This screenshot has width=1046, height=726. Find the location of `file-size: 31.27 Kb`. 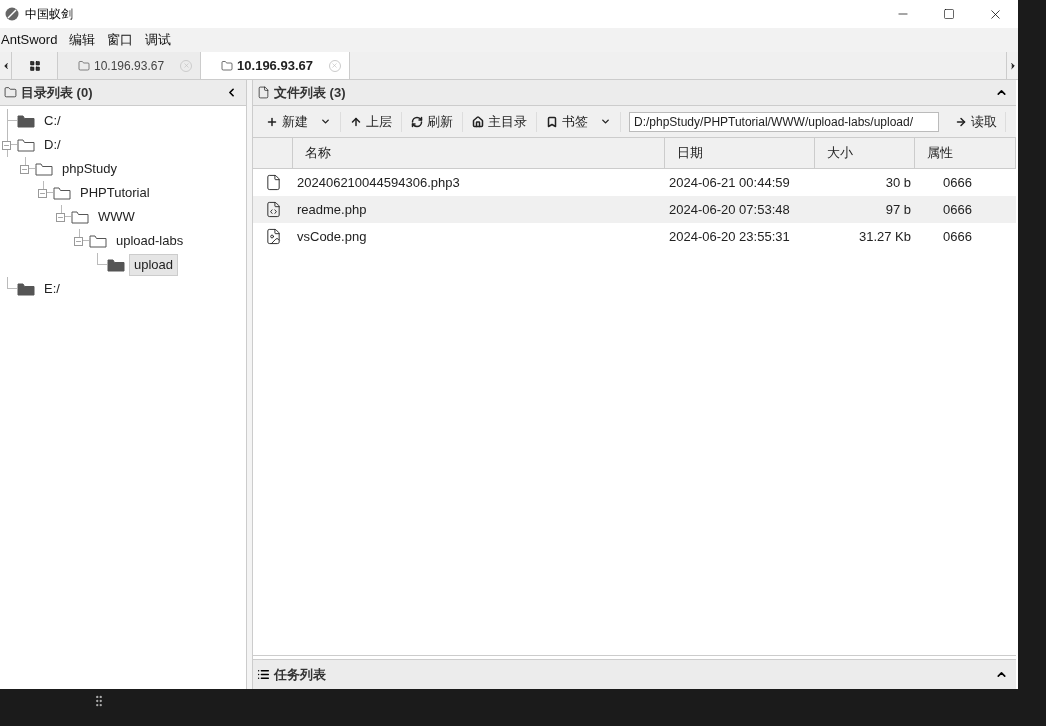

file-size: 31.27 Kb is located at coordinates (884, 236).